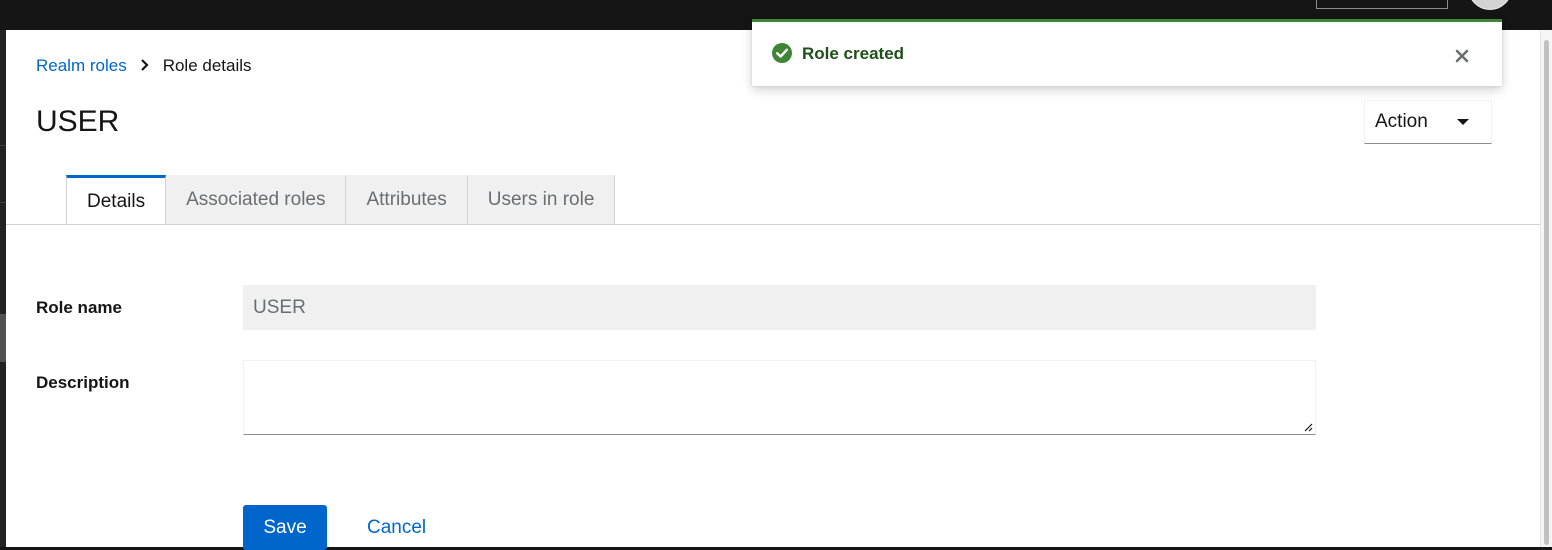 Image resolution: width=1552 pixels, height=550 pixels. I want to click on tab-label: Details, so click(116, 201).